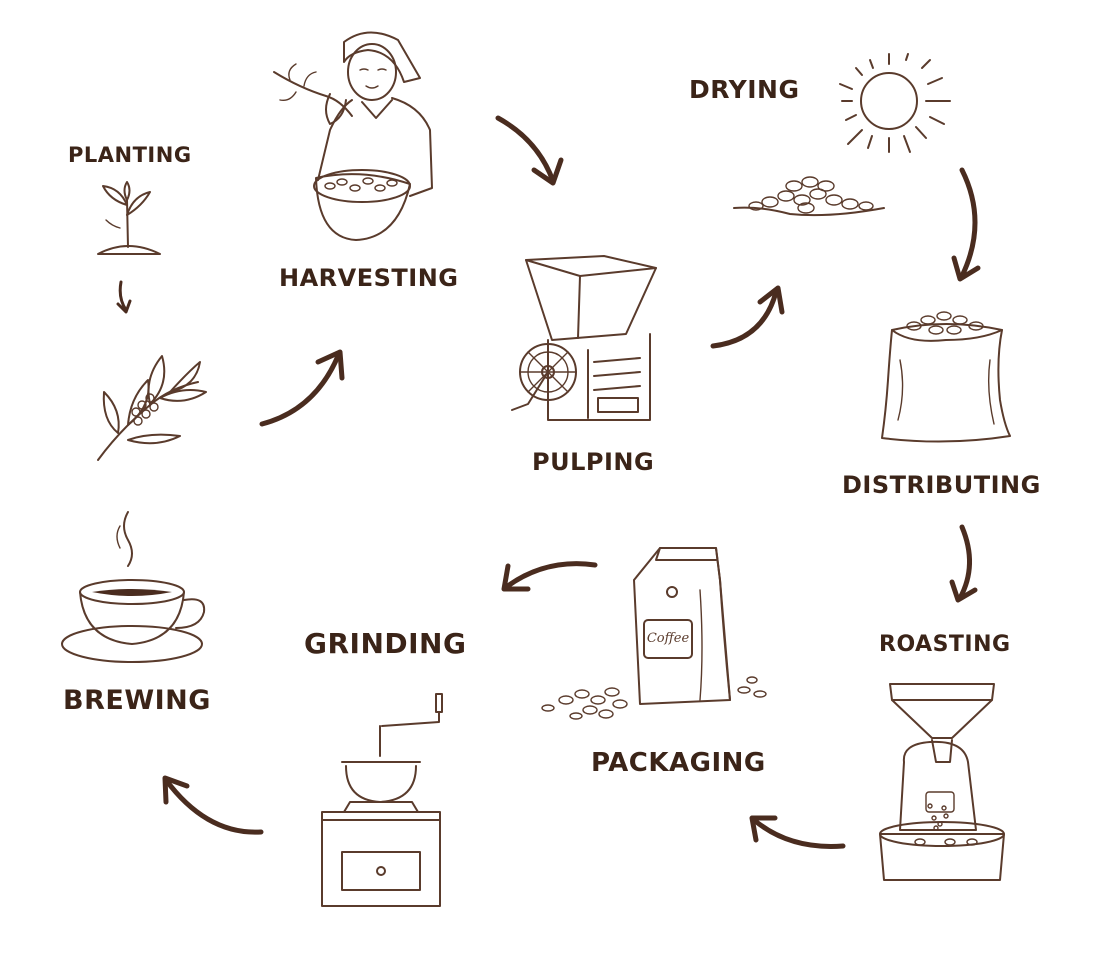  I want to click on grinder-icon, so click(382, 800).